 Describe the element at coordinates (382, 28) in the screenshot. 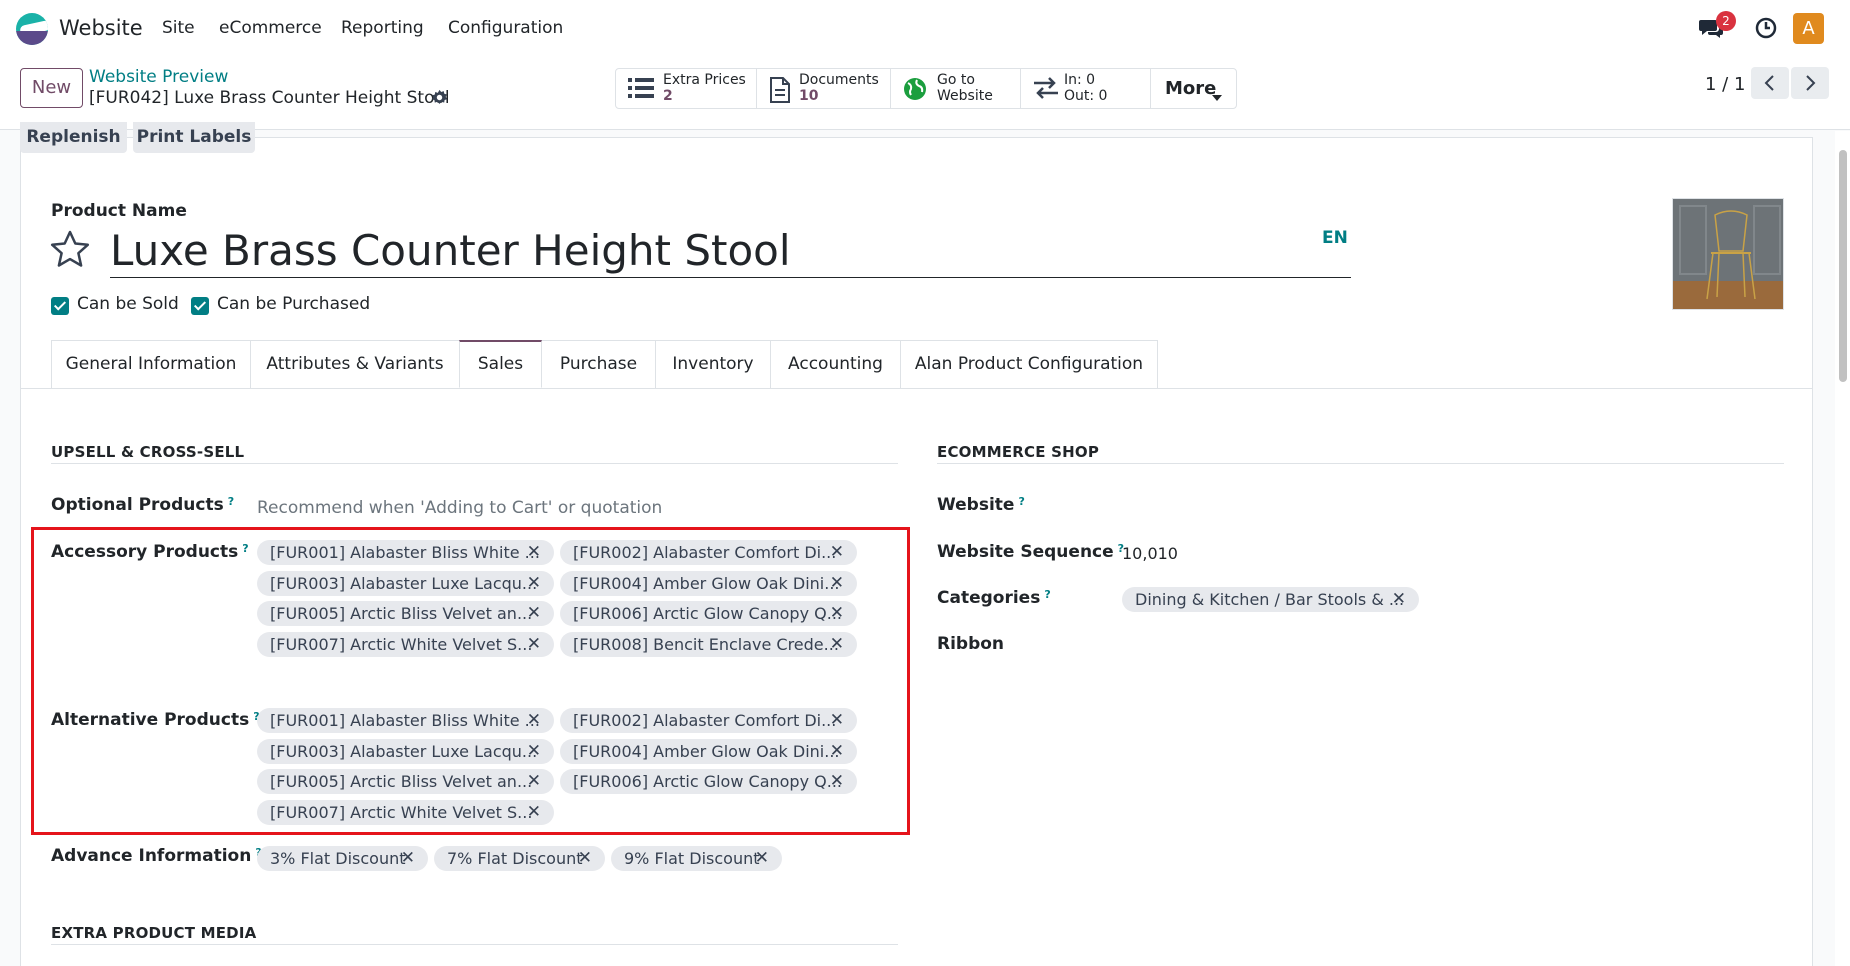

I see `menu-reporting: Reporting` at that location.